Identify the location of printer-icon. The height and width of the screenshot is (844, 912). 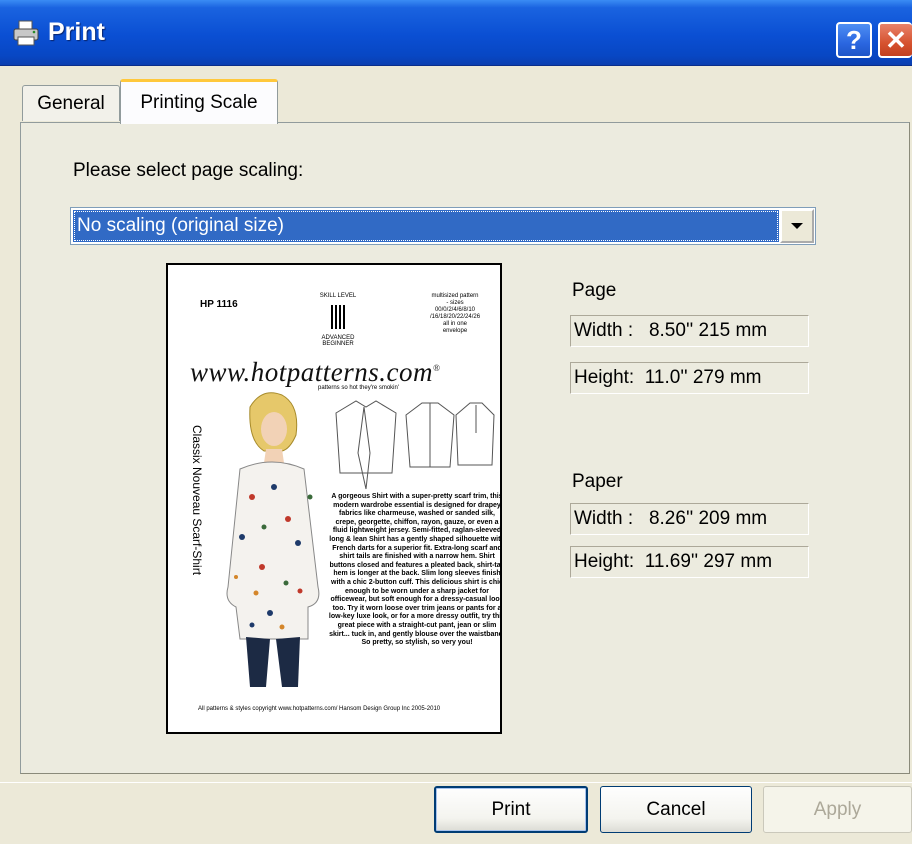
(26, 33).